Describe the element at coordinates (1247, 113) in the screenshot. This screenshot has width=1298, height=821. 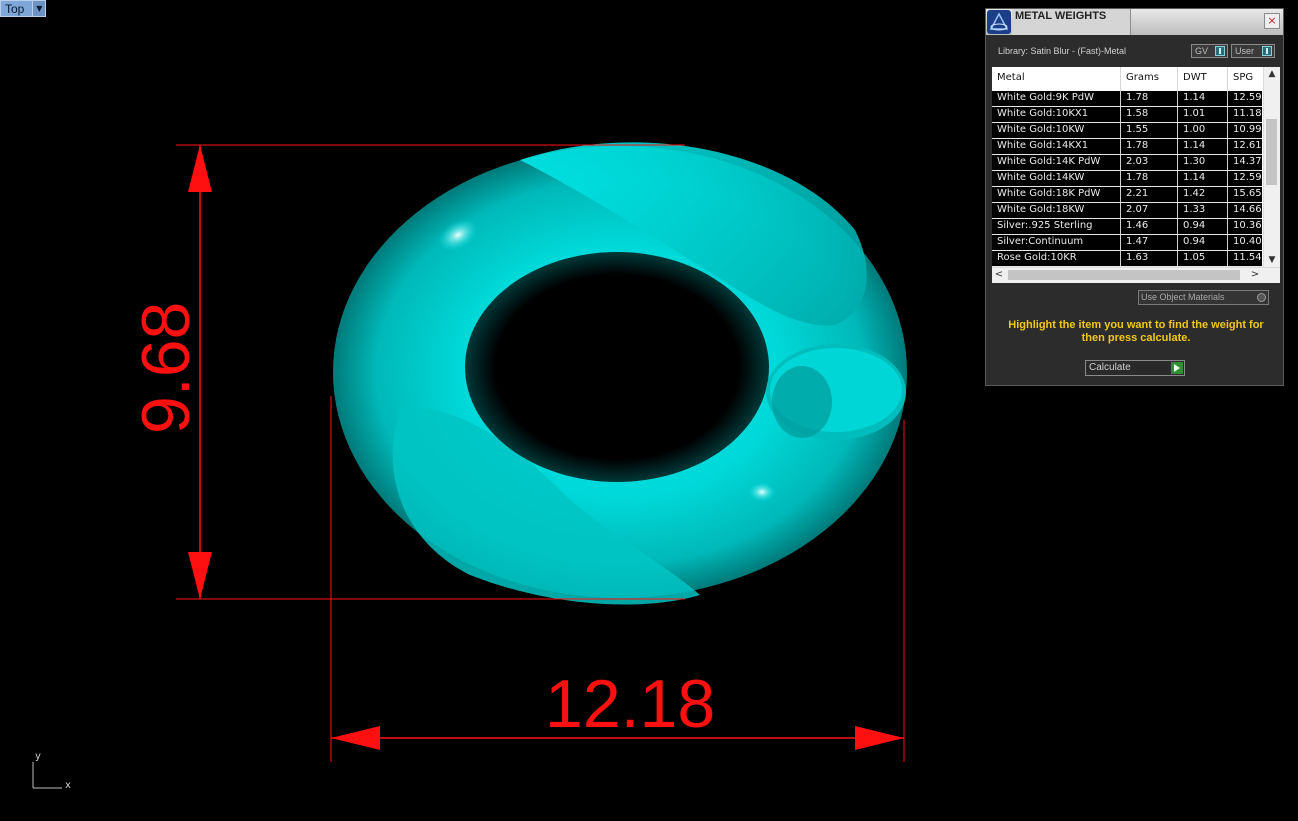
I see `cell-spg: 11.18` at that location.